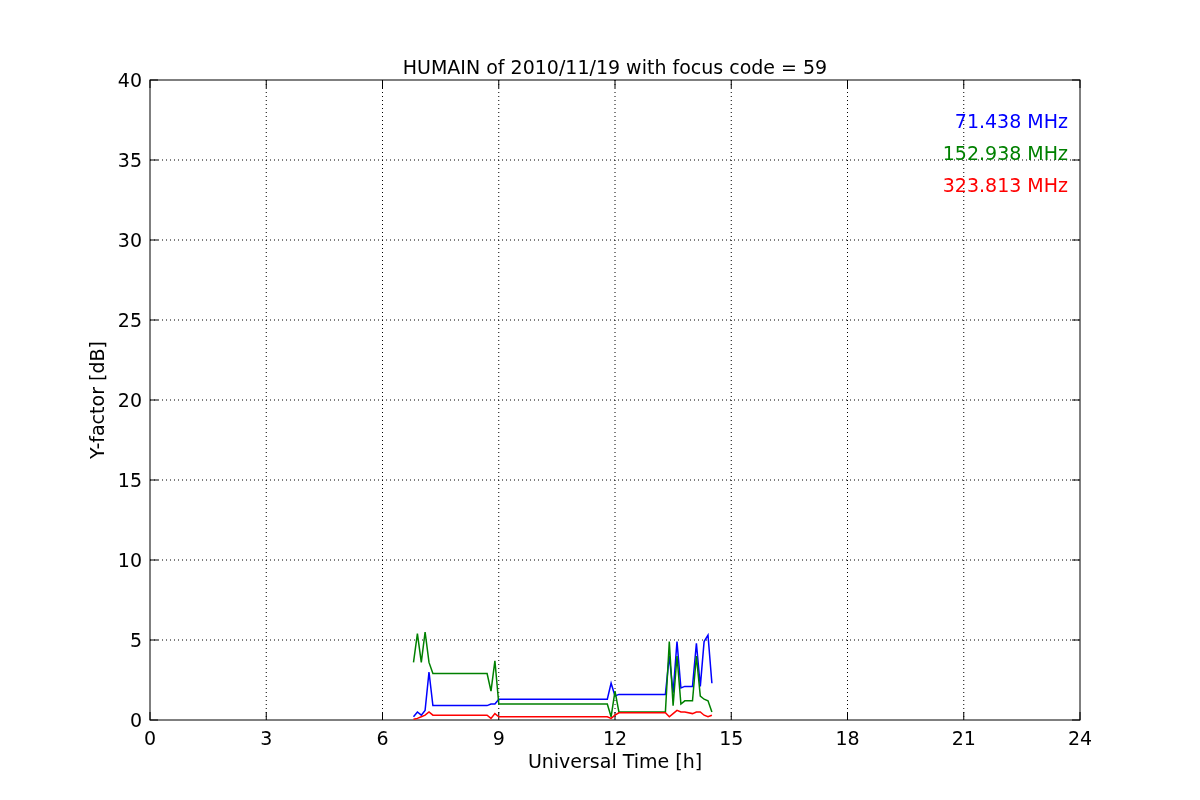 This screenshot has width=1200, height=800. I want to click on x-tick-label: 24, so click(1080, 738).